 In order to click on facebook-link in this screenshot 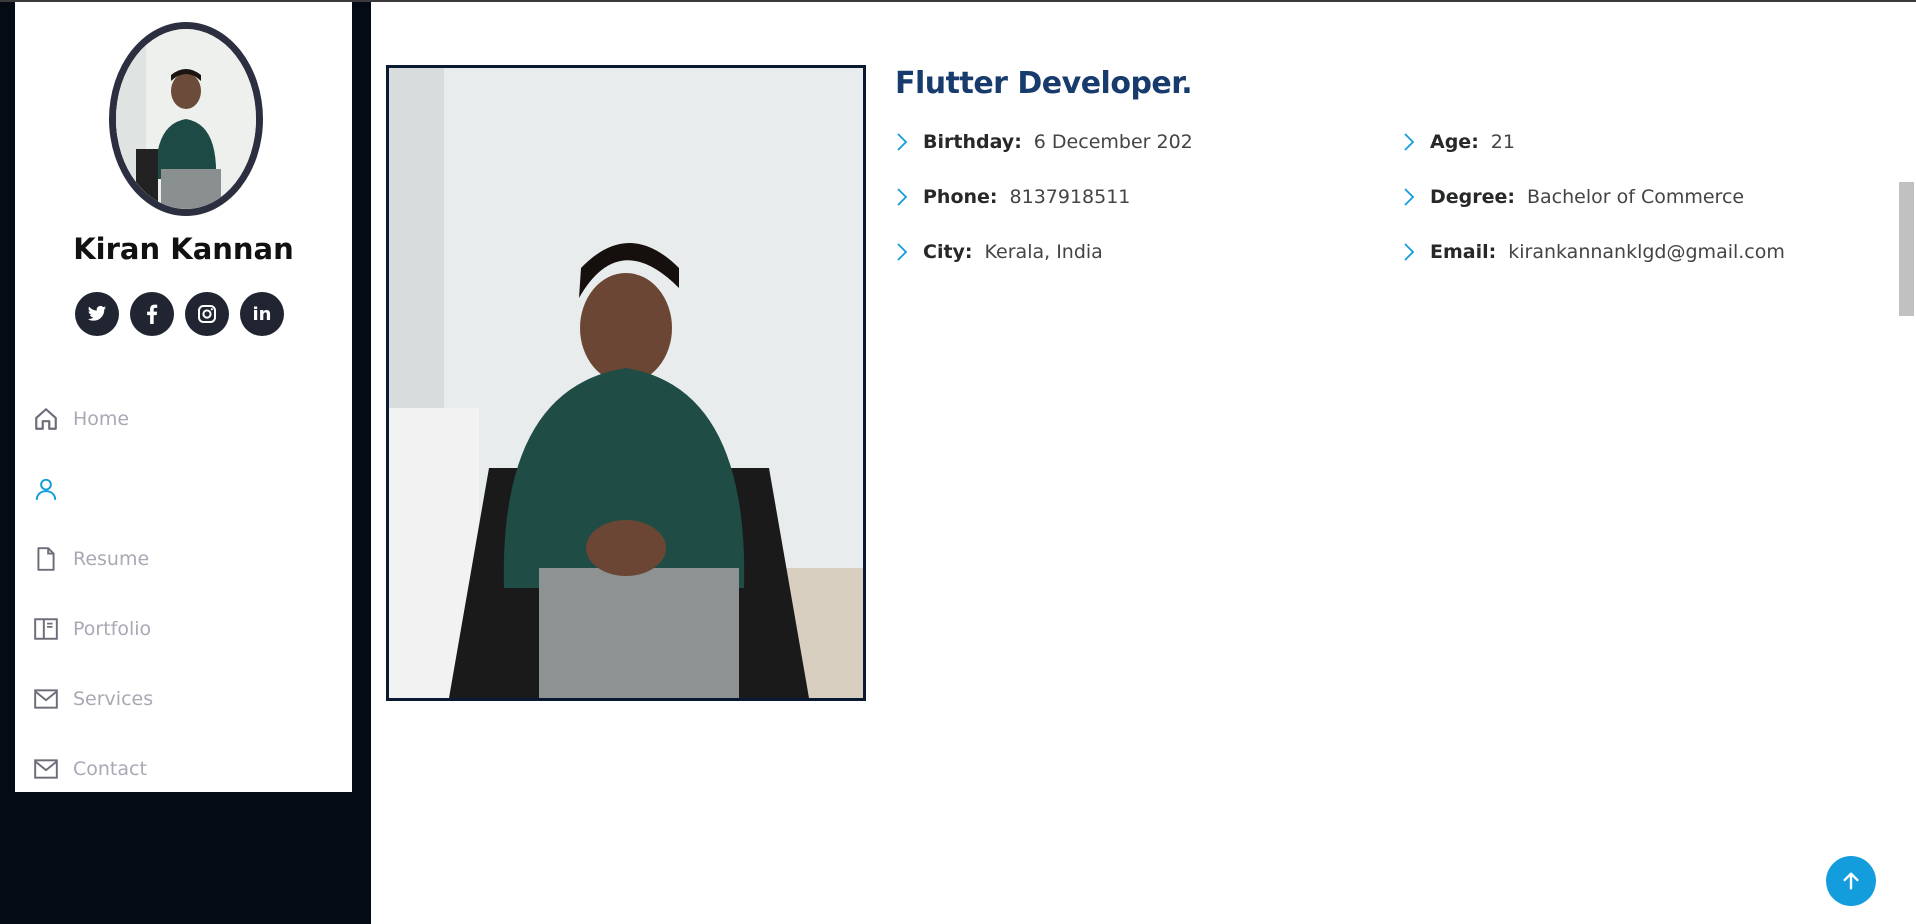, I will do `click(152, 314)`.